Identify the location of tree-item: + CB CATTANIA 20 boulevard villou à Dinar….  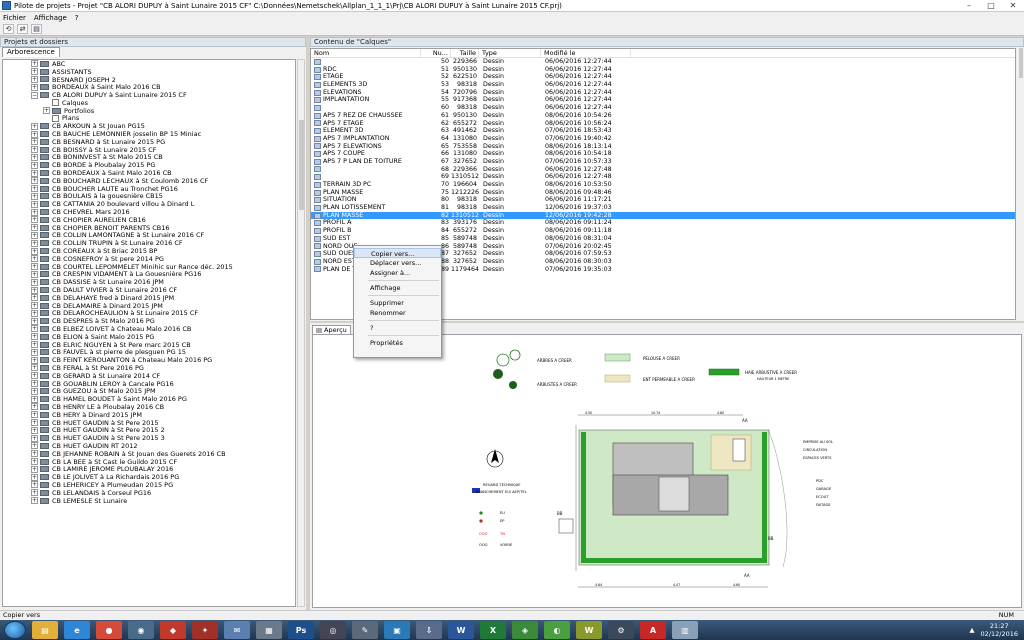
(149, 204).